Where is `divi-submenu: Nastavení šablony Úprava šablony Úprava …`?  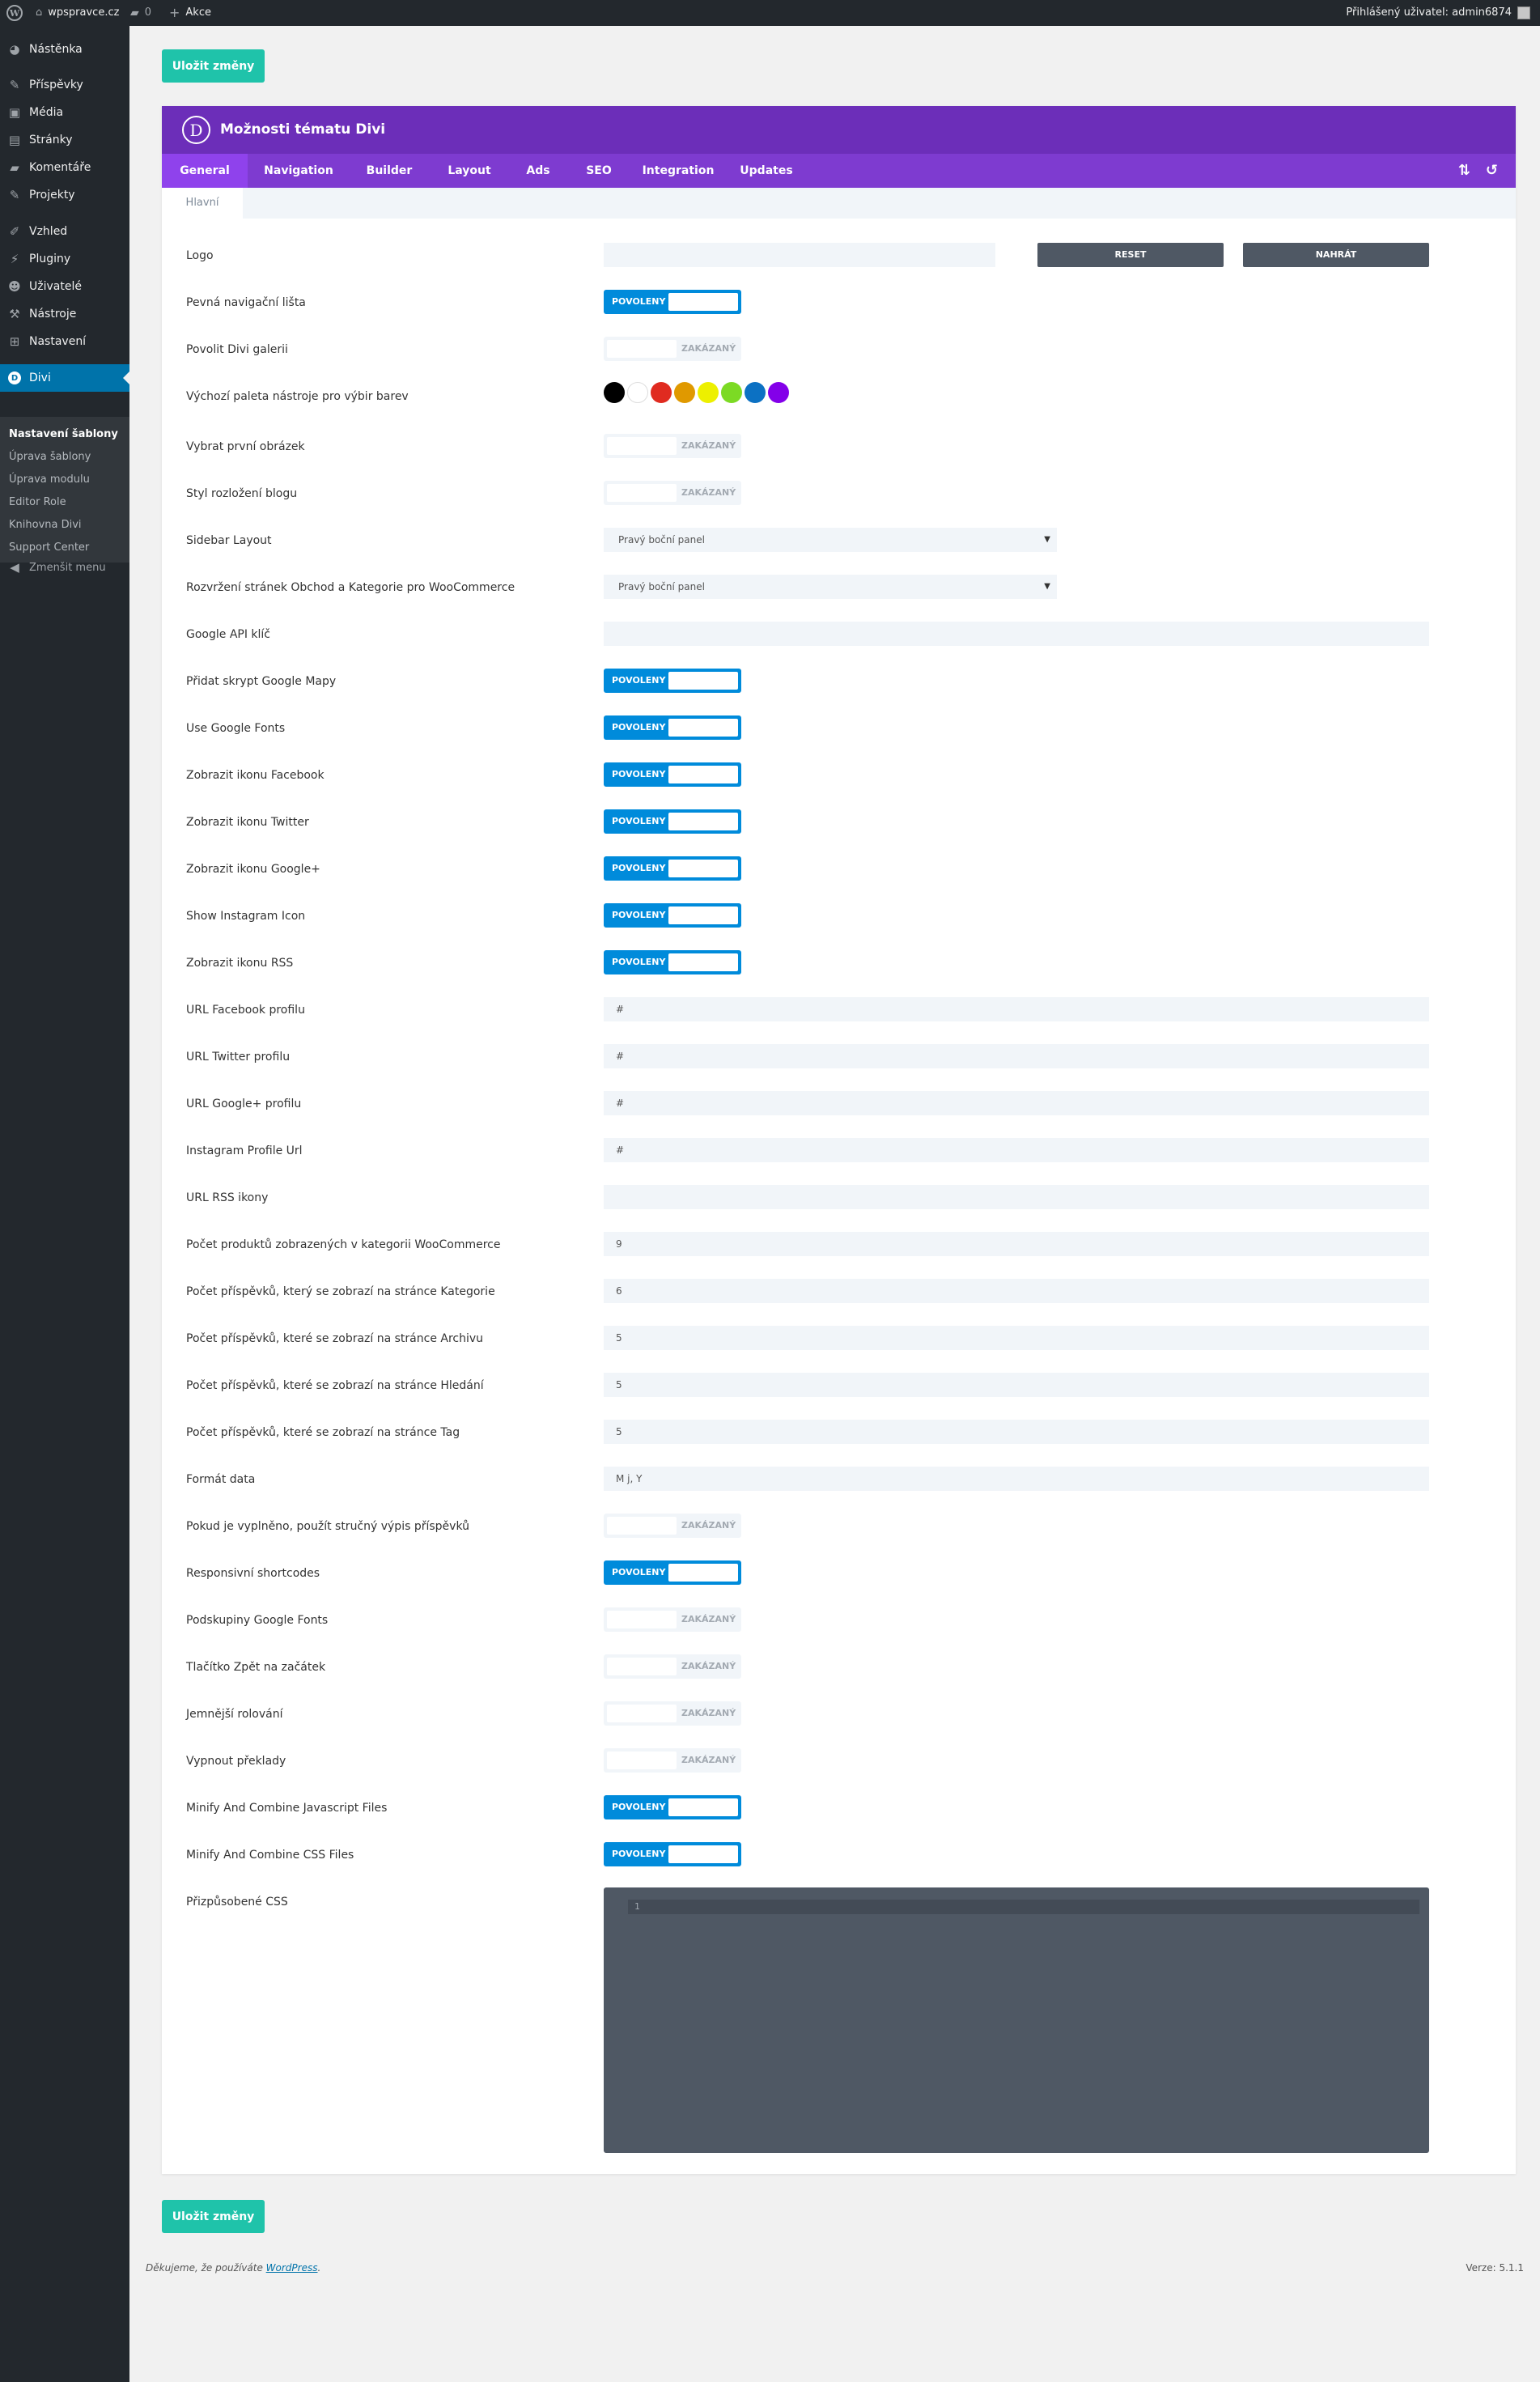
divi-submenu: Nastavení šablony Úprava šablony Úprava … is located at coordinates (65, 490).